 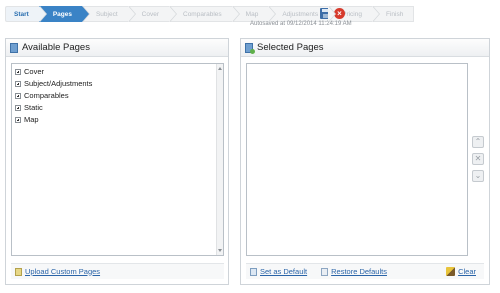 I want to click on available-pages-header: Available Pages, so click(x=117, y=48).